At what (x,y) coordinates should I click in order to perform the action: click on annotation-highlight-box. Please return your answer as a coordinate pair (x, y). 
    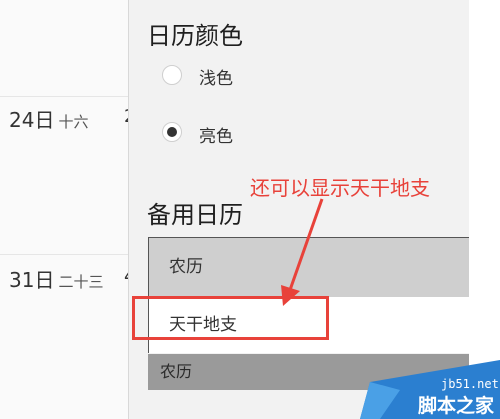
    Looking at the image, I should click on (230, 318).